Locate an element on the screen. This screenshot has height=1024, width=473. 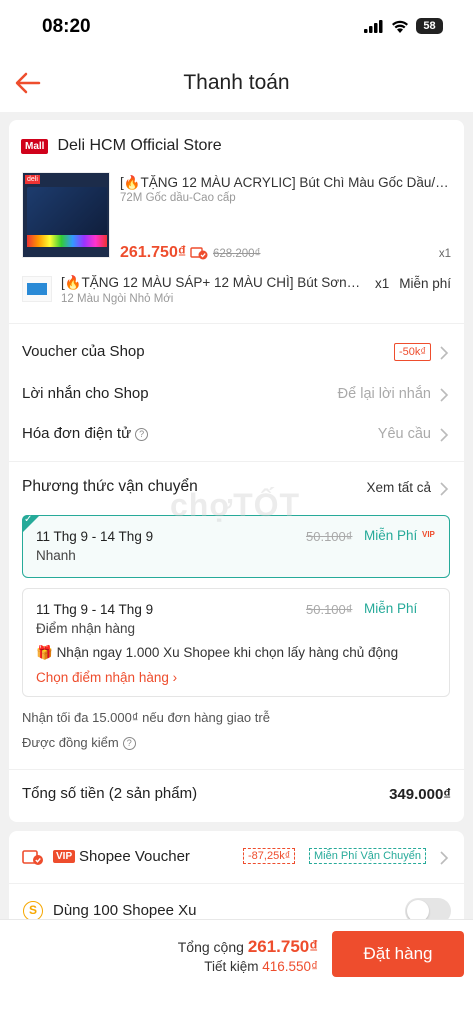
shopee-coin-label: Dùng 100 Shopee Xu is located at coordinates (125, 910).